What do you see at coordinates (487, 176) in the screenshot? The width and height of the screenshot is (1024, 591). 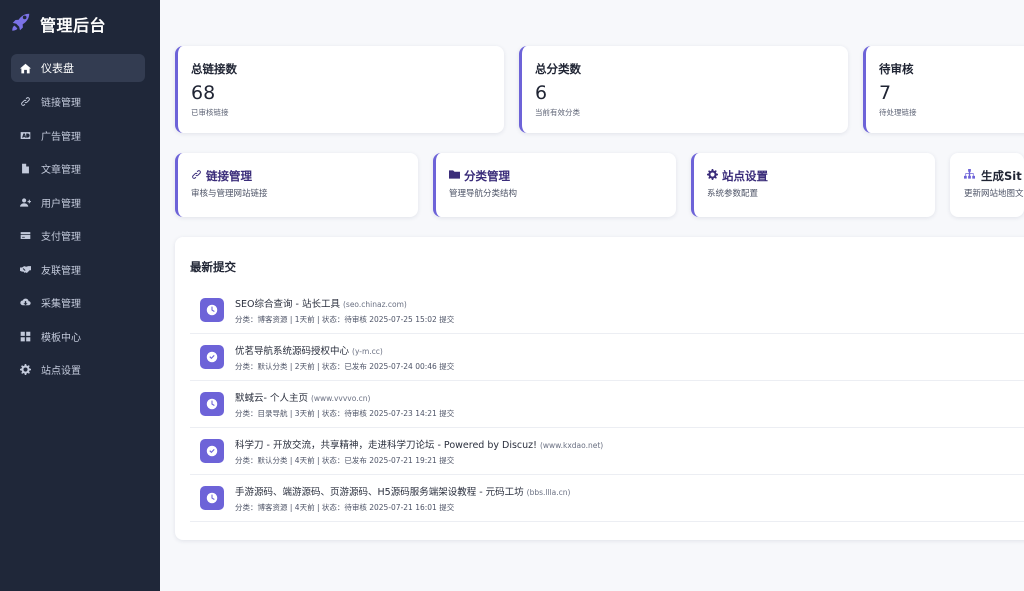 I see `action-title: 分类管理` at bounding box center [487, 176].